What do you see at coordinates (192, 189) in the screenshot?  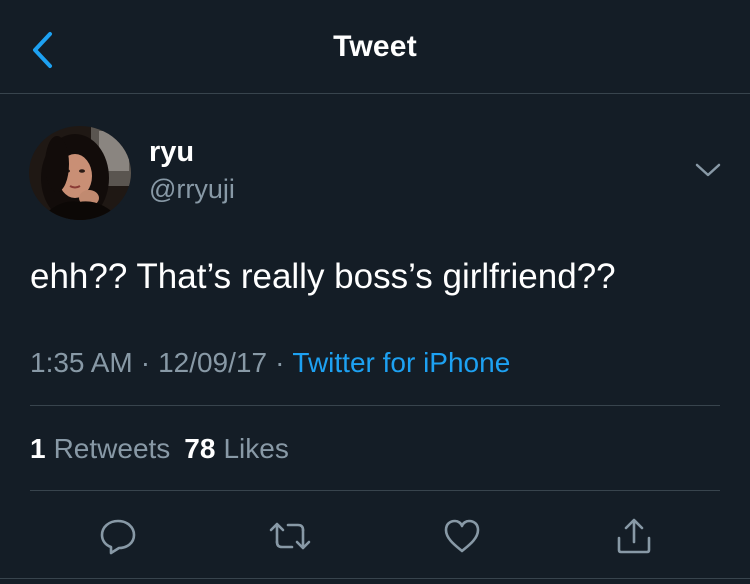 I see `author-handle: @rryuji` at bounding box center [192, 189].